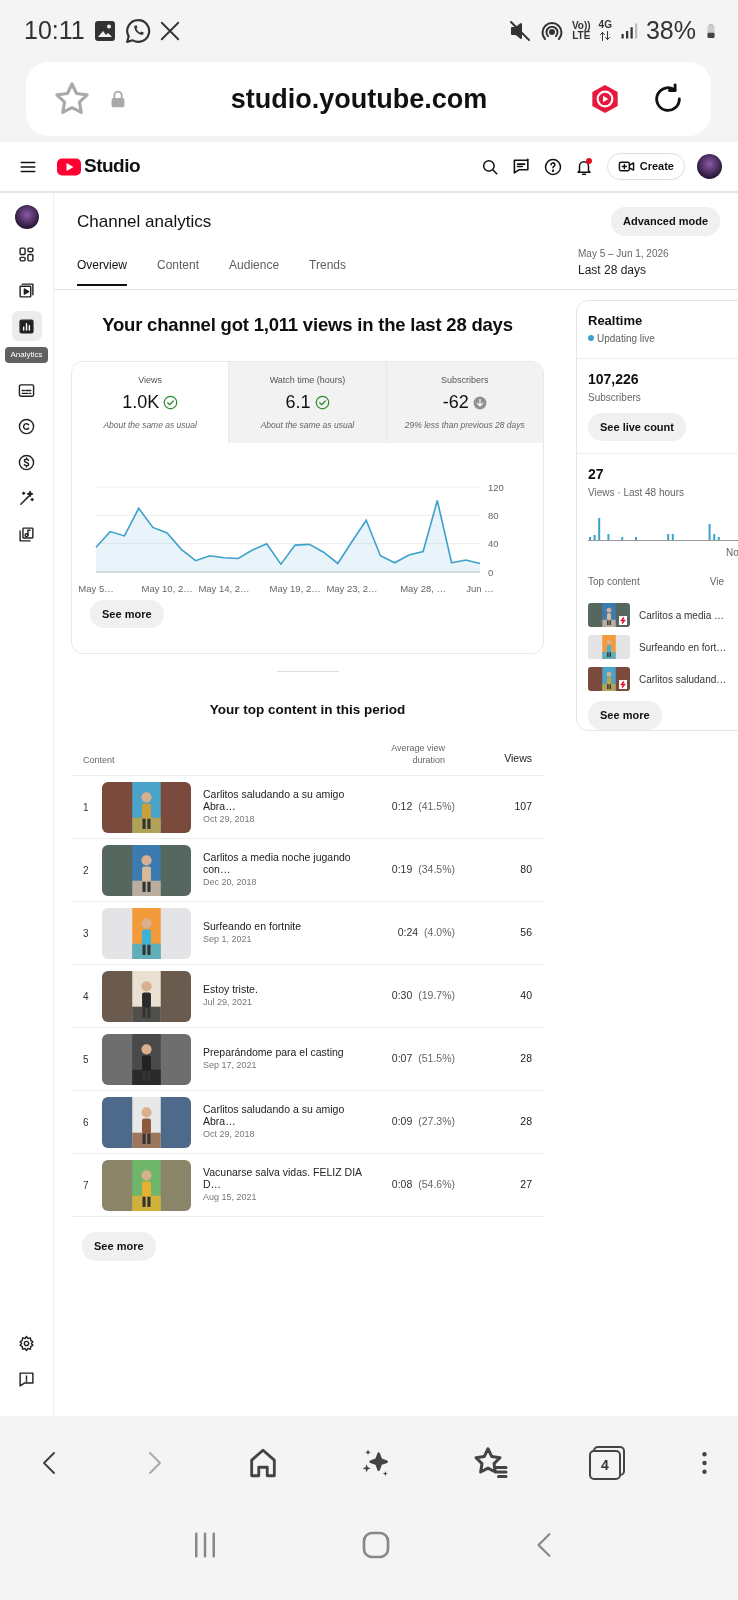 The width and height of the screenshot is (738, 1600). What do you see at coordinates (230, 1065) in the screenshot?
I see `video-date: Sep 17, 2021` at bounding box center [230, 1065].